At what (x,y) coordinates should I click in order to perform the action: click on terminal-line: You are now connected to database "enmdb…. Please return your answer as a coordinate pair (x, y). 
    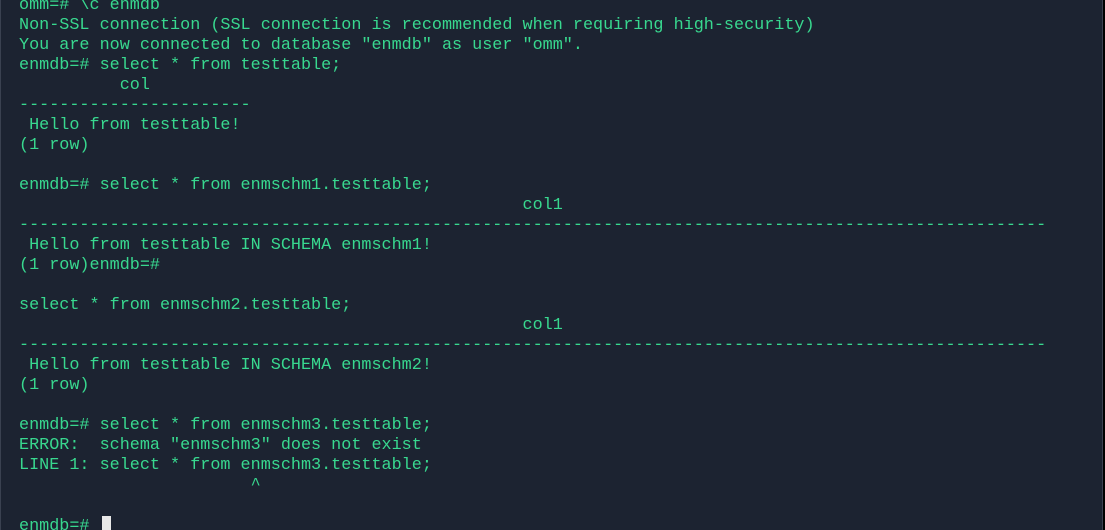
    Looking at the image, I should click on (301, 45).